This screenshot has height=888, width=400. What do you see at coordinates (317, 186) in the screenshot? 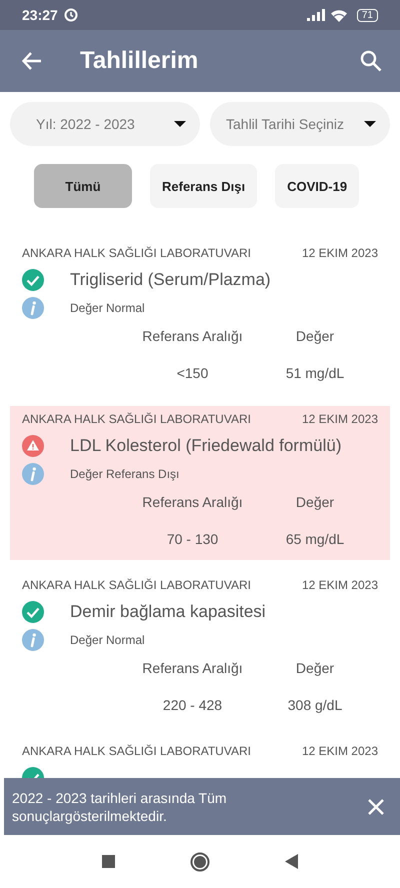
I see `filter-chip: COVID-19` at bounding box center [317, 186].